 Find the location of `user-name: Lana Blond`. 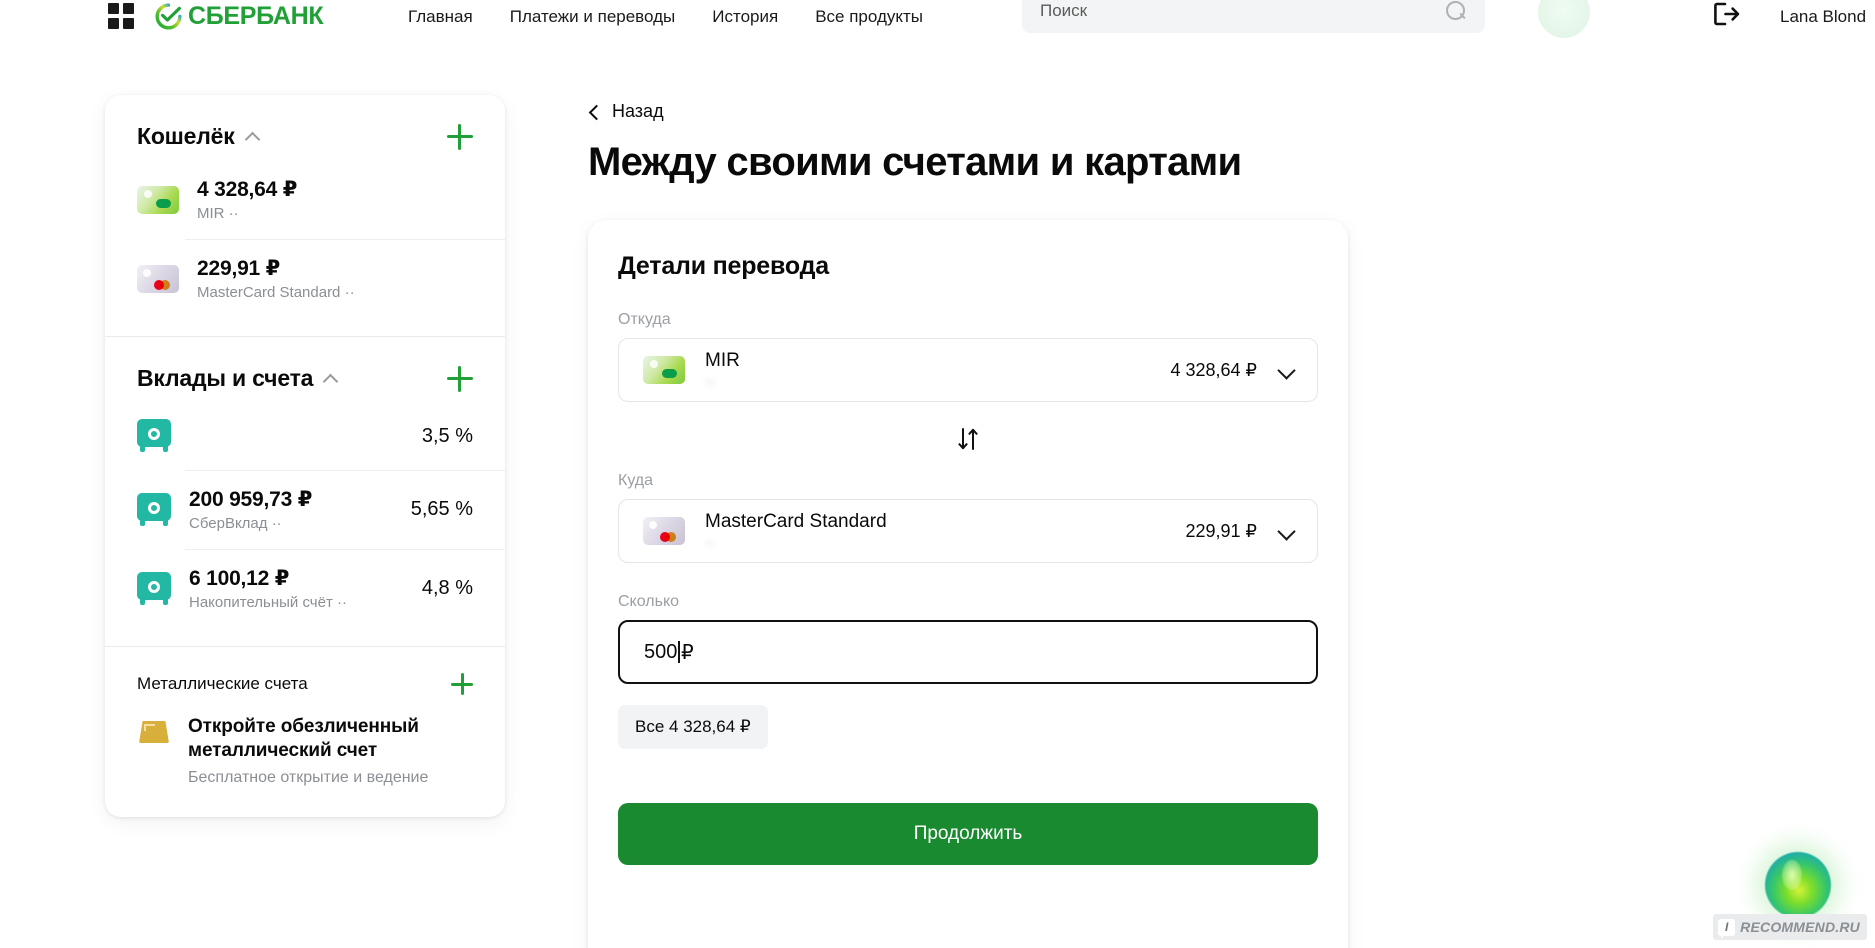

user-name: Lana Blond is located at coordinates (1823, 16).